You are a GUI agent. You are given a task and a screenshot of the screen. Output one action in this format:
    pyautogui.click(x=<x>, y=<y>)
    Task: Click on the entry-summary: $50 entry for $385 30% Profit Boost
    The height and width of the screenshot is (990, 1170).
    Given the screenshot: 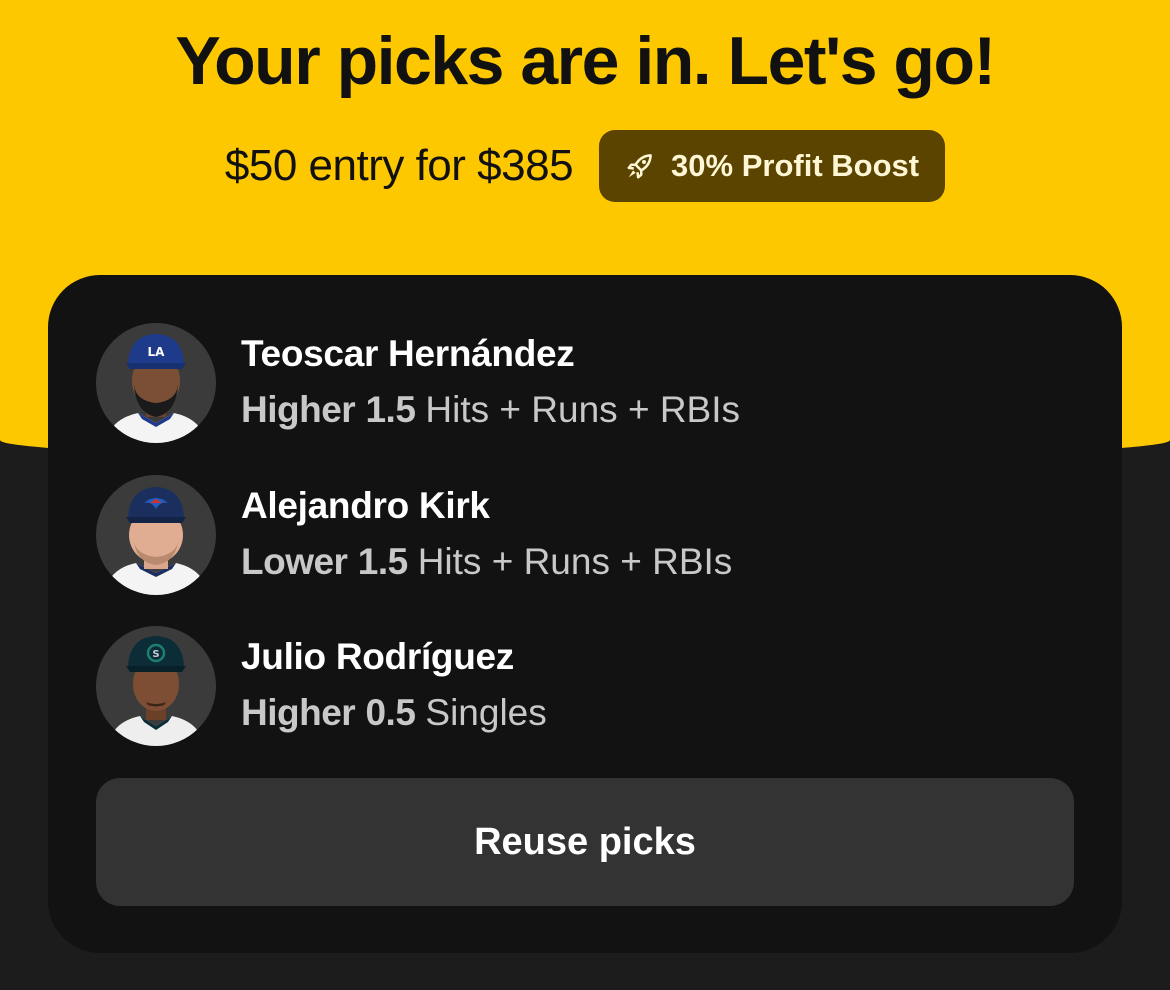 What is the action you would take?
    pyautogui.click(x=585, y=166)
    